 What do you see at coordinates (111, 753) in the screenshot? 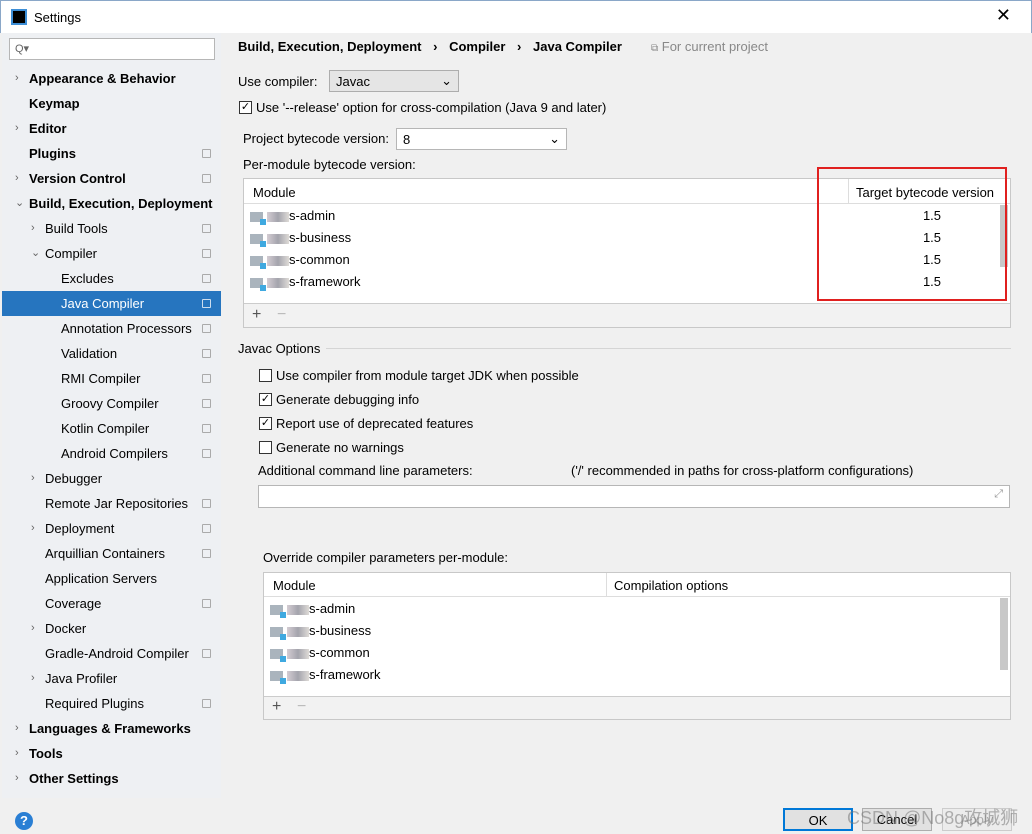
I see `sidebar-item: › Tools` at bounding box center [111, 753].